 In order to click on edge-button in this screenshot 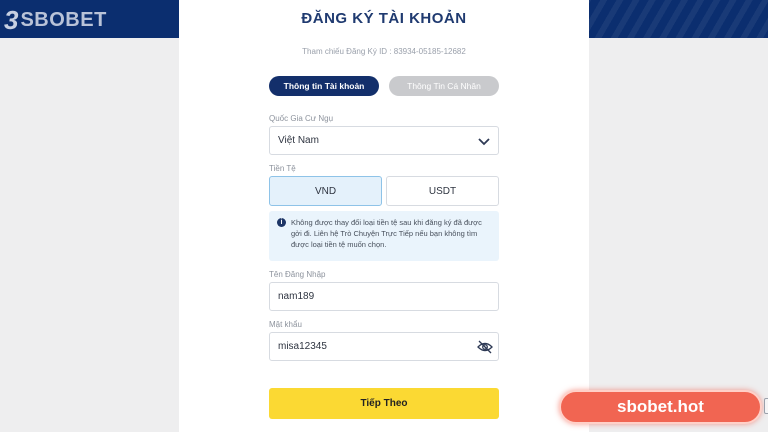, I will do `click(766, 406)`.